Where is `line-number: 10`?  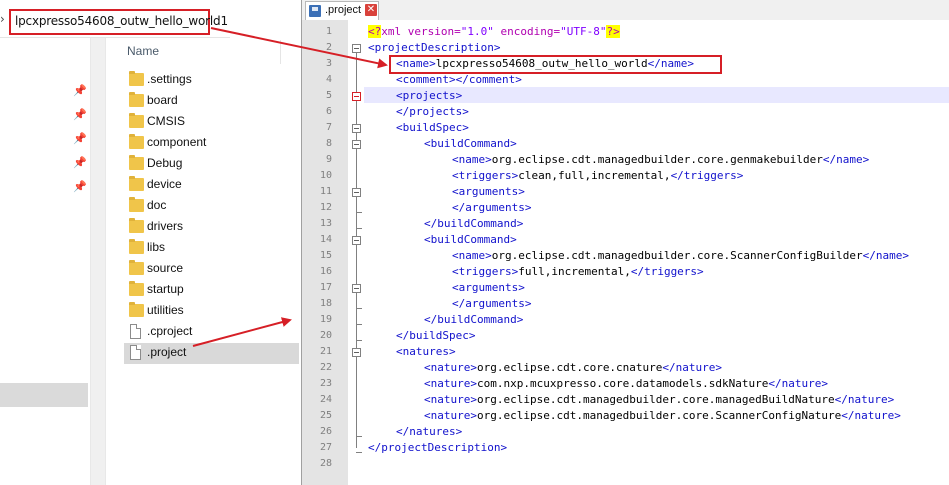
line-number: 10 is located at coordinates (325, 175).